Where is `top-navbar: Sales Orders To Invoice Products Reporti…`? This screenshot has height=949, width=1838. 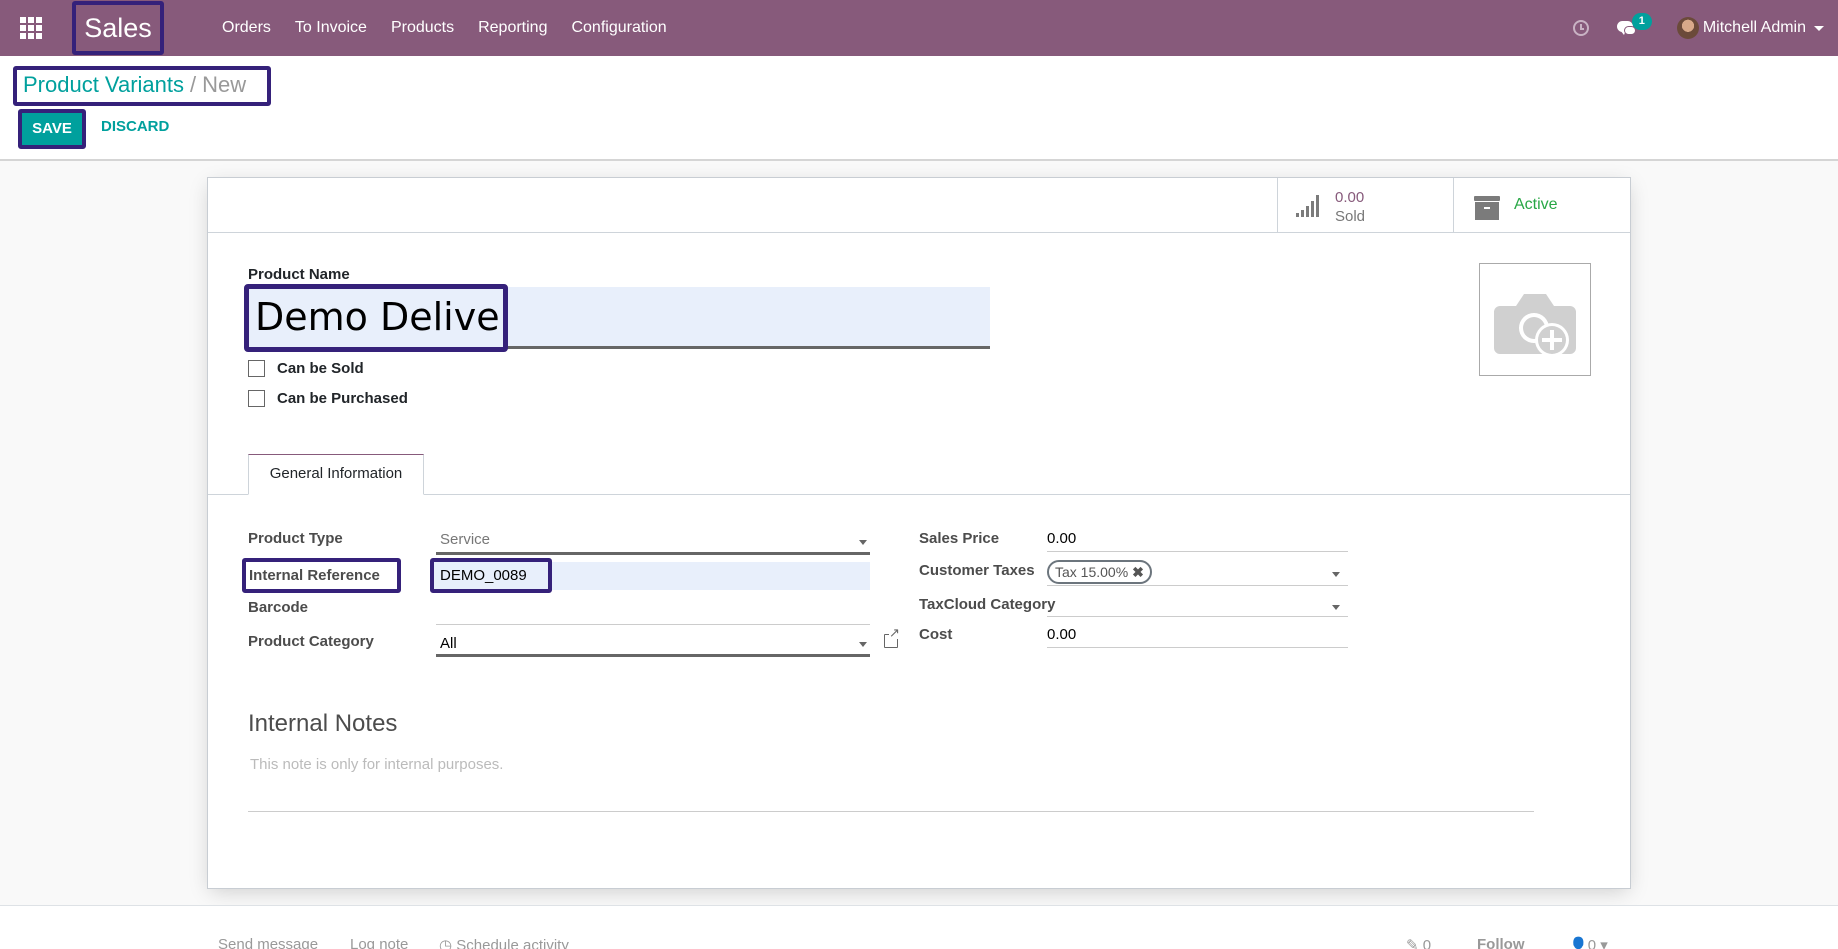 top-navbar: Sales Orders To Invoice Products Reporti… is located at coordinates (919, 28).